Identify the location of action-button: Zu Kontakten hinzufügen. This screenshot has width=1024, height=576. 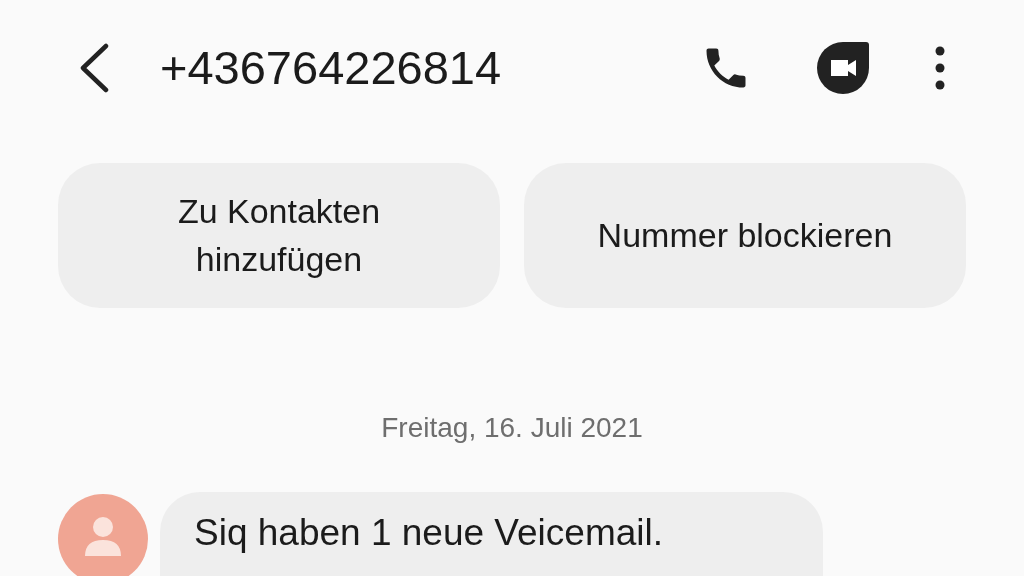
(279, 235).